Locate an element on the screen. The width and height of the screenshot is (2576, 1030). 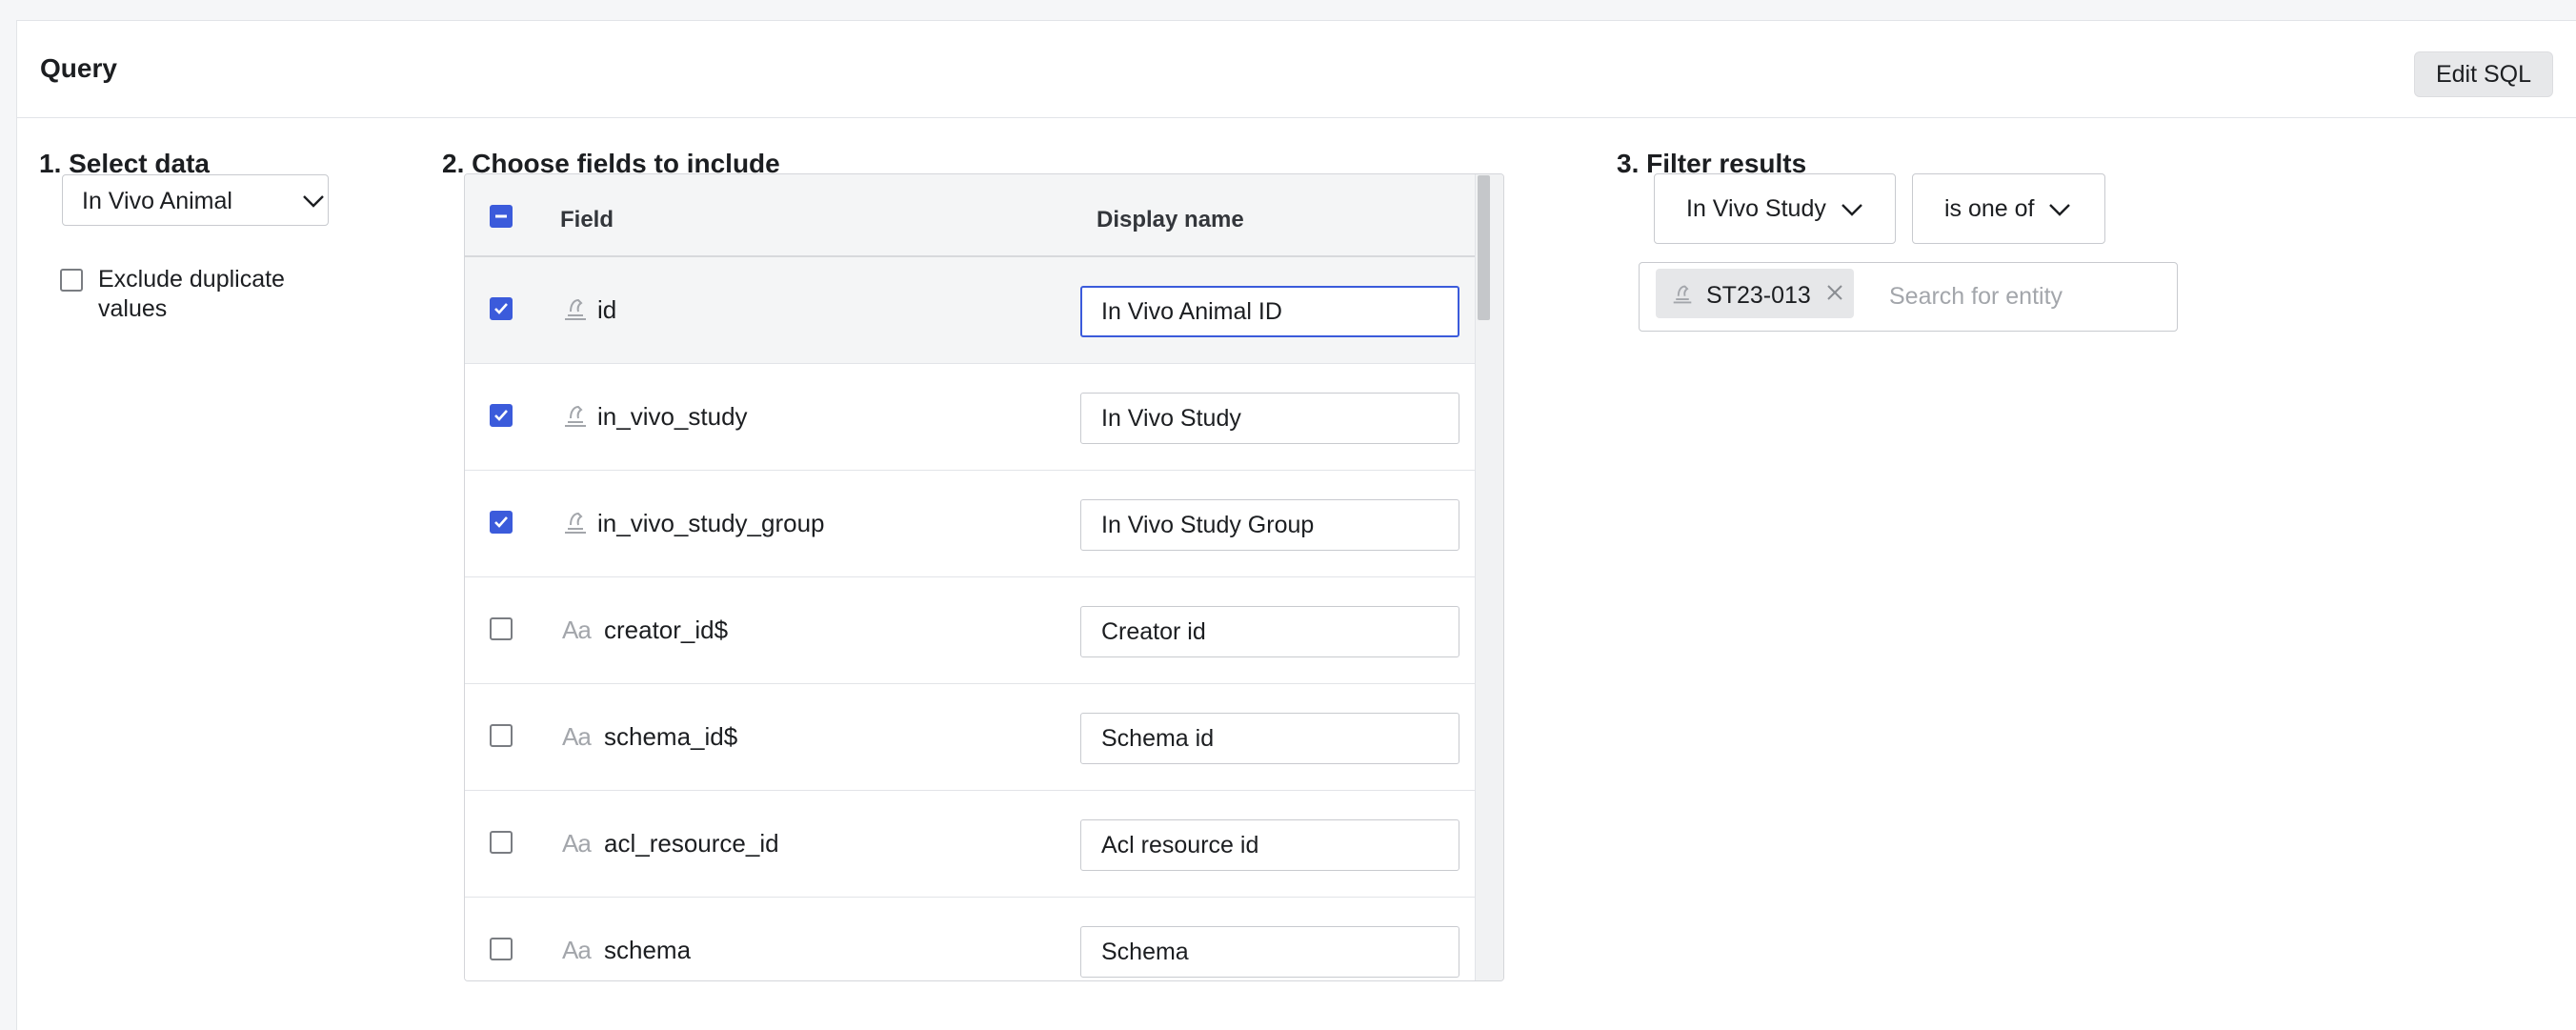
minus-icon is located at coordinates (501, 216).